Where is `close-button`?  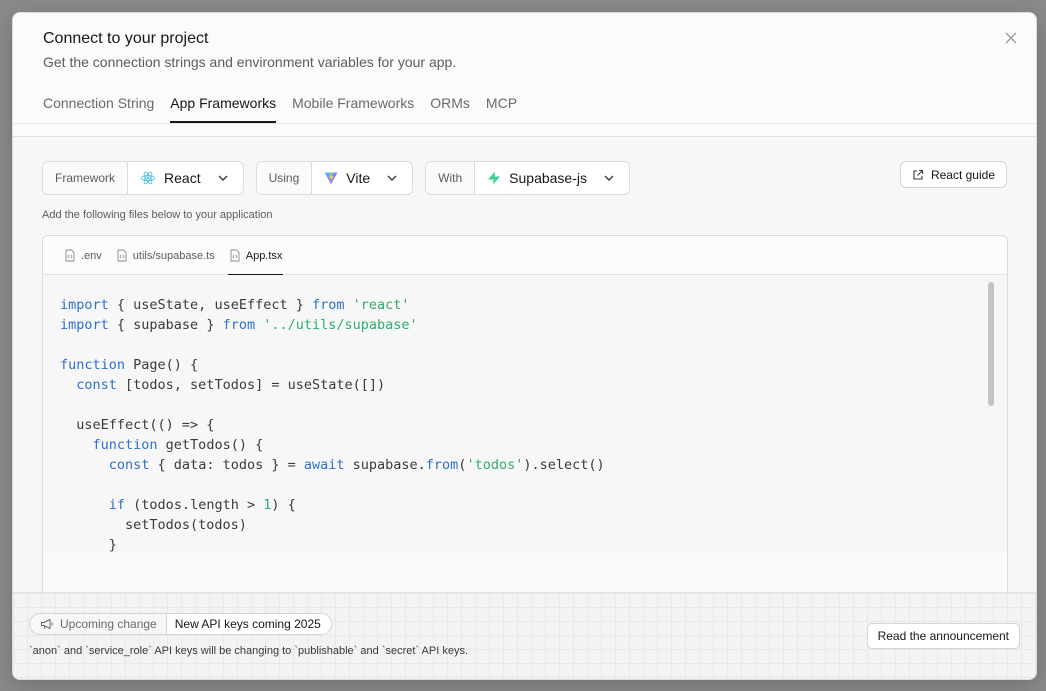
close-button is located at coordinates (1011, 38).